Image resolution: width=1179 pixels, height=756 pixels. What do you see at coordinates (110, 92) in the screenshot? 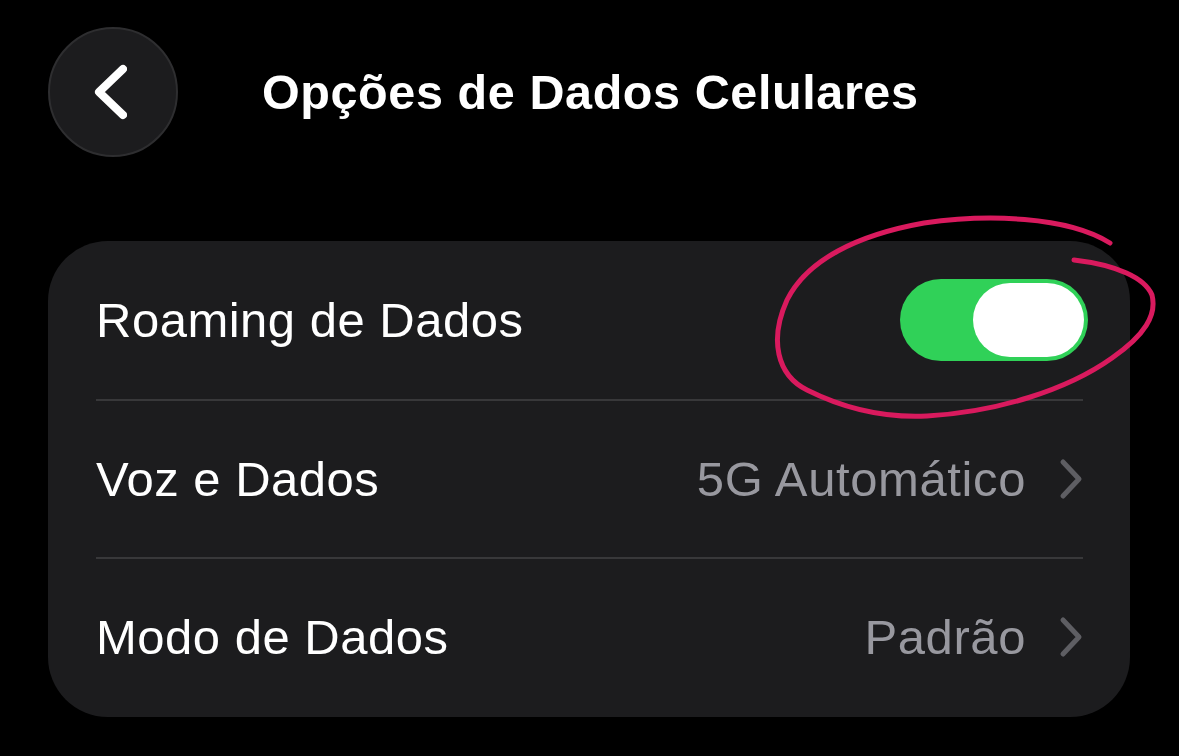
I see `chevron-left-icon` at bounding box center [110, 92].